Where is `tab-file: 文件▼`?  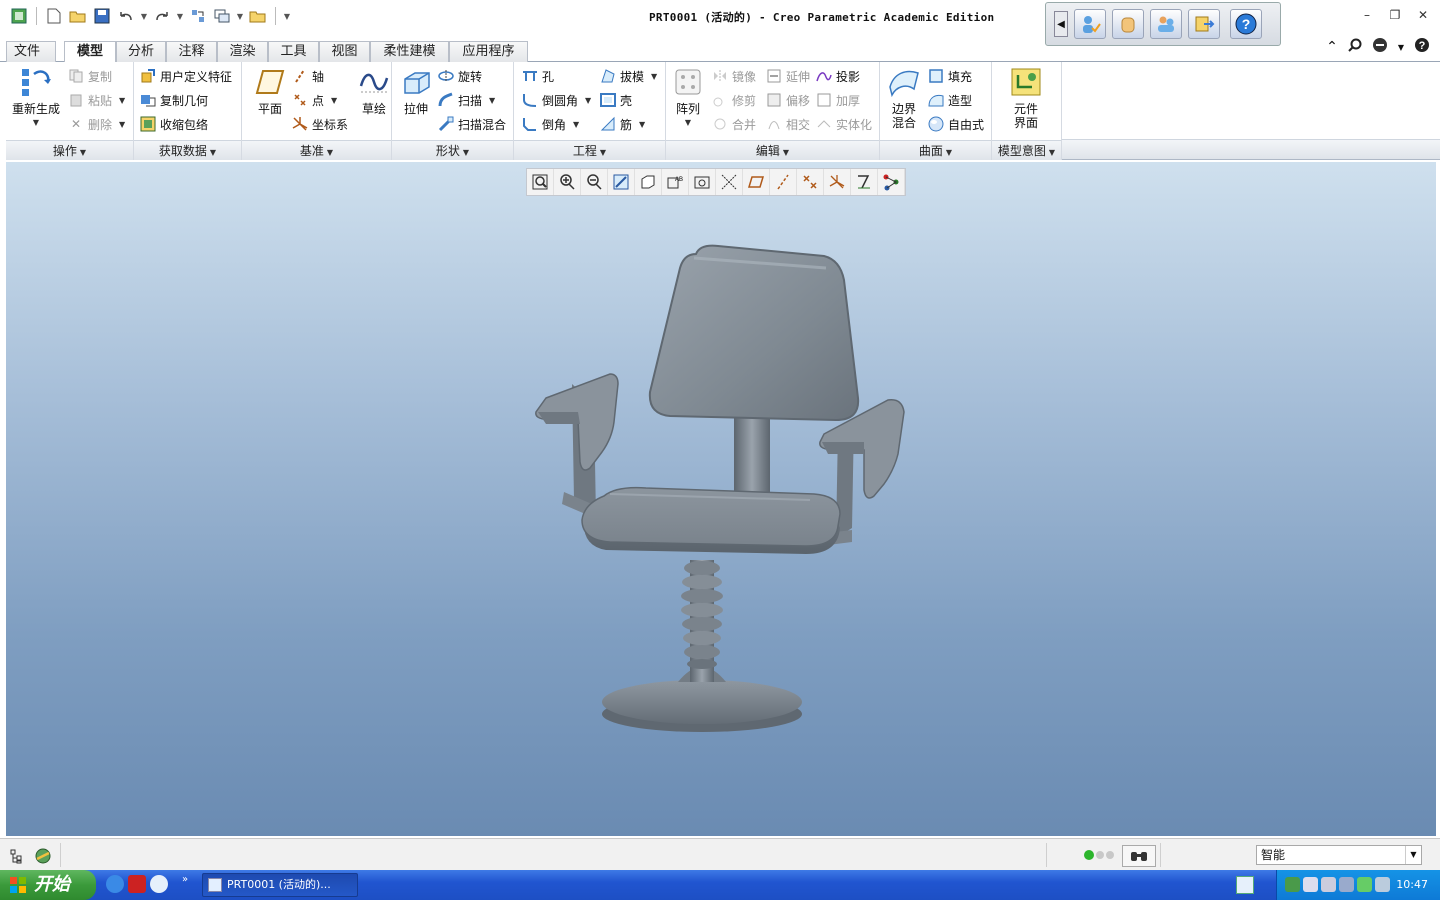 tab-file: 文件▼ is located at coordinates (31, 59).